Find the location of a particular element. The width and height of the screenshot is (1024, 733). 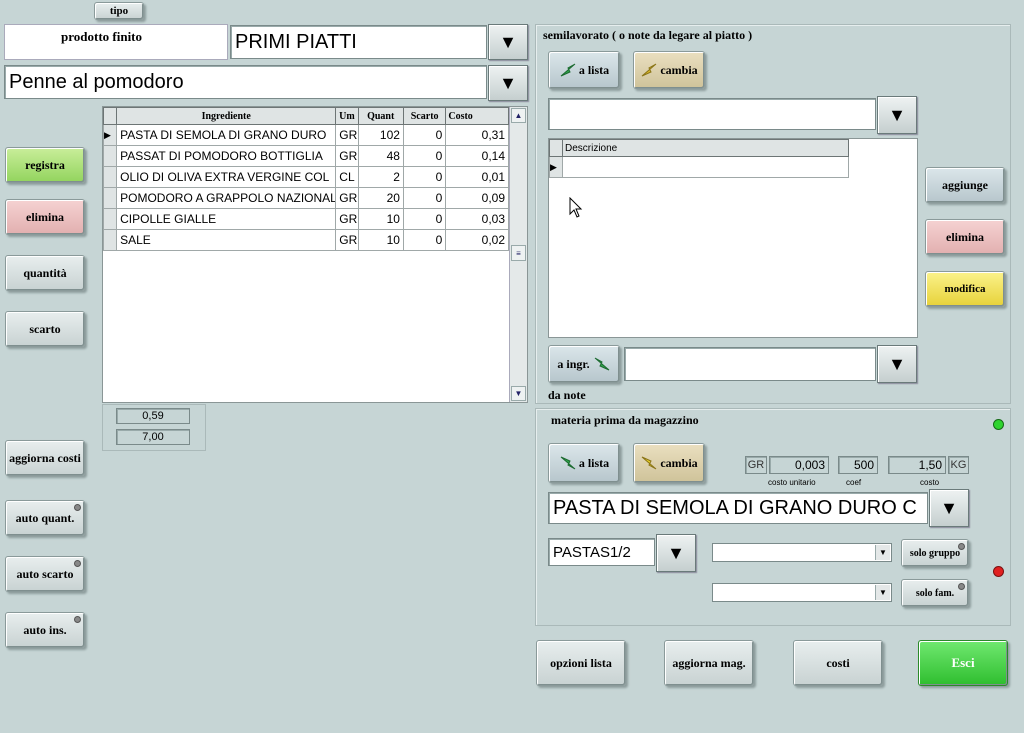

tipo-button: tipo is located at coordinates (119, 11).